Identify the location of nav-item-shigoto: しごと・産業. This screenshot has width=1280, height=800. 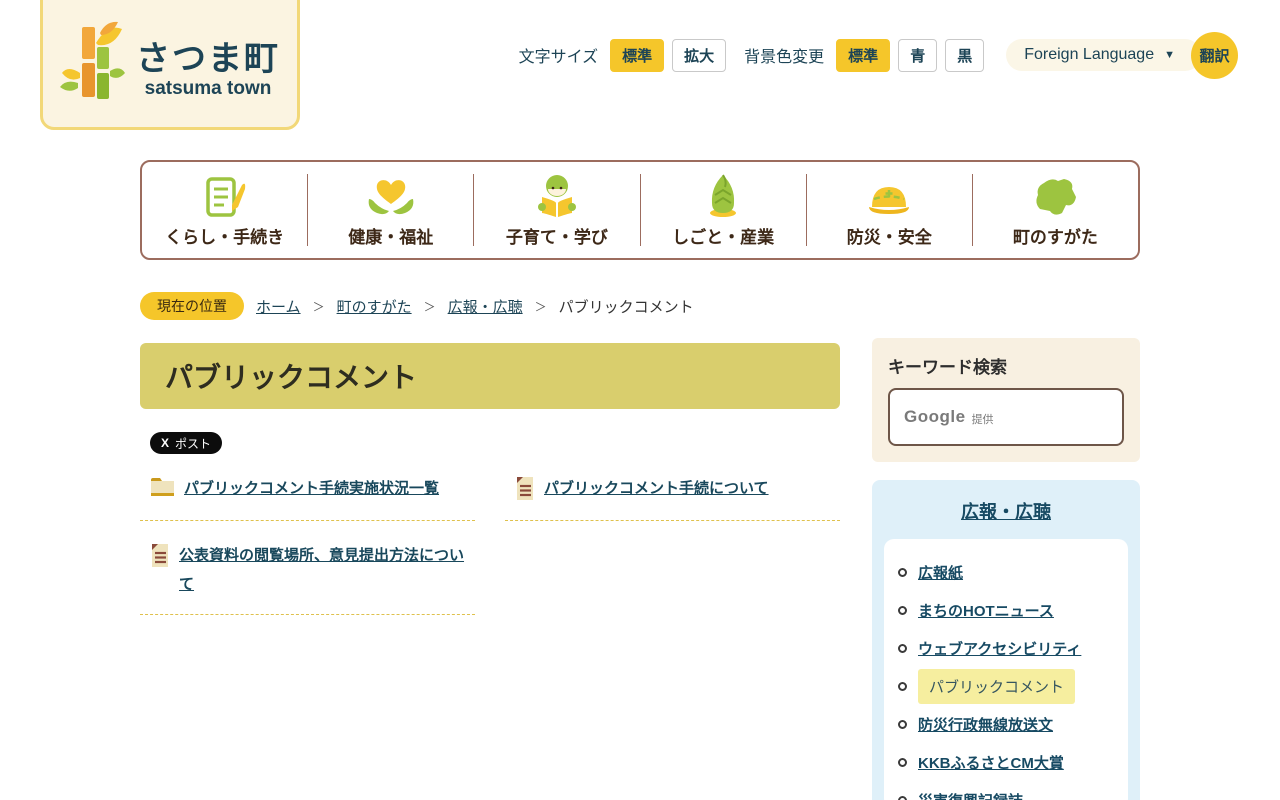
(723, 210).